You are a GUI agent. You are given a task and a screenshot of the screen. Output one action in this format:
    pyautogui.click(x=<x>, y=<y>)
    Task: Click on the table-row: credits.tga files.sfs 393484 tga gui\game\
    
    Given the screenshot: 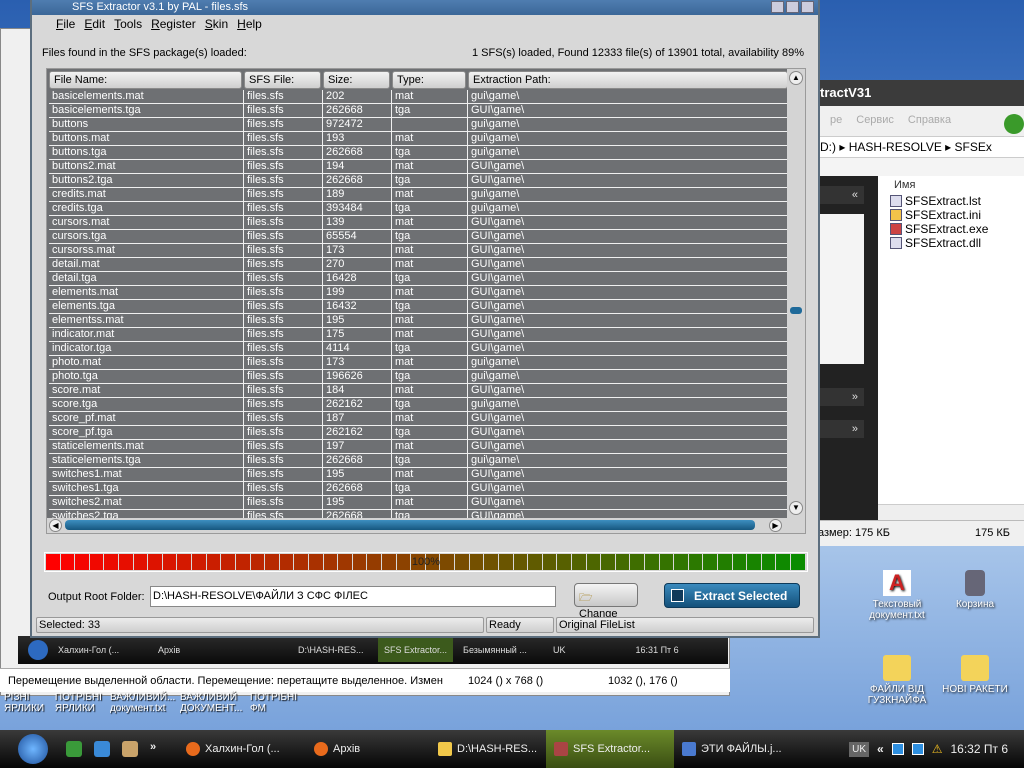 What is the action you would take?
    pyautogui.click(x=418, y=209)
    